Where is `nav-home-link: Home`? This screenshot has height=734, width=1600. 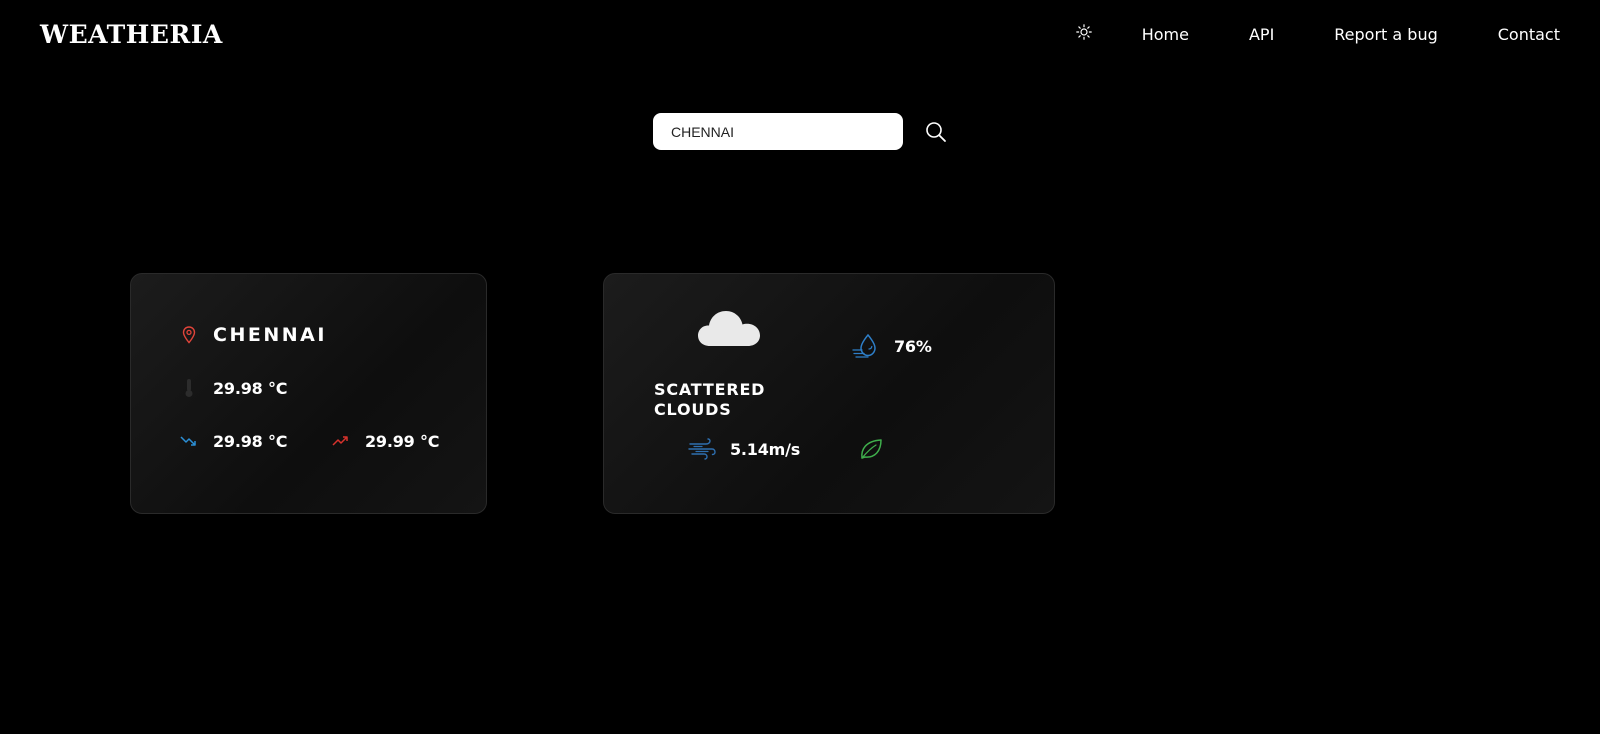
nav-home-link: Home is located at coordinates (1165, 34).